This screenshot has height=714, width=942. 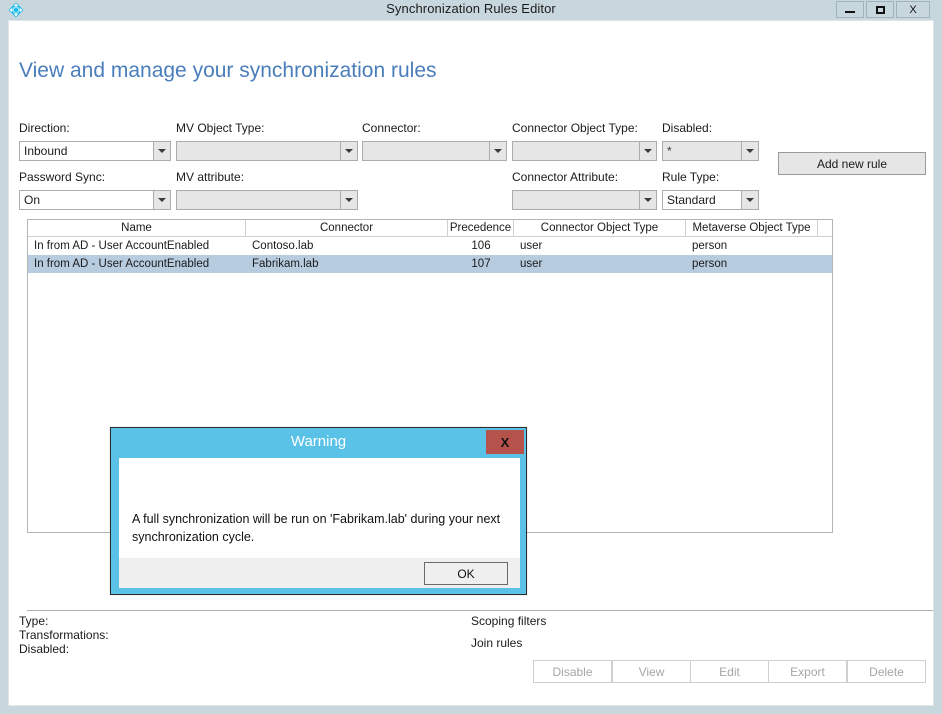 I want to click on label-disabled-filter: Disabled:, so click(x=687, y=128).